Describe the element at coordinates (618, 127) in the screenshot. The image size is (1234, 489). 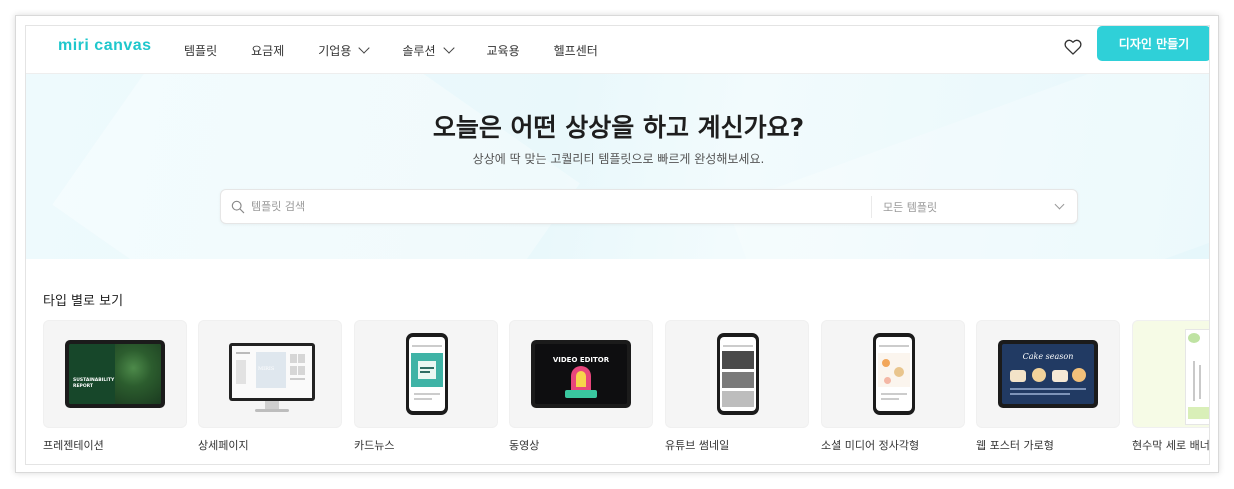
I see `hero-title: 오늘은 어떤 상상을 하고 계신가요?` at that location.